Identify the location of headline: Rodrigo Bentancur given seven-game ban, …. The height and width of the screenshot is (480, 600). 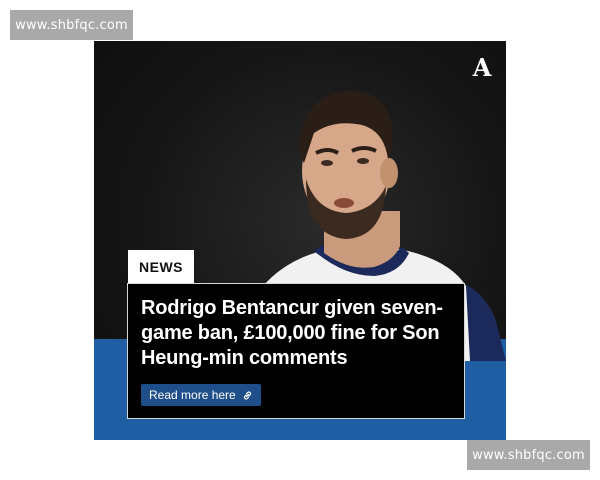
(292, 333).